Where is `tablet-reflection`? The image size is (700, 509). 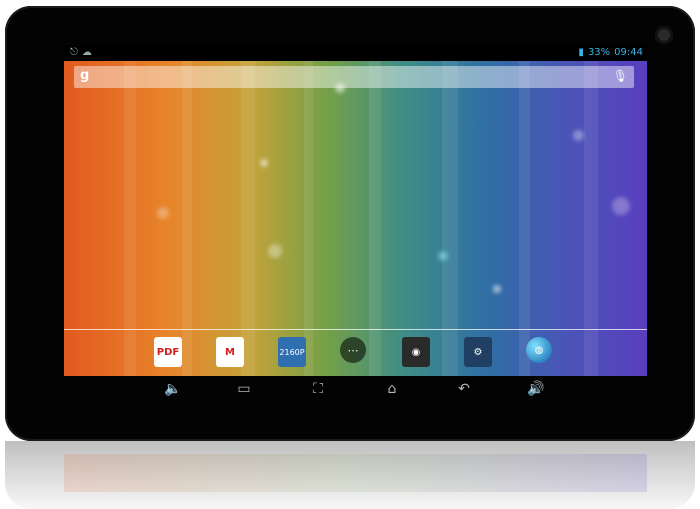
tablet-reflection is located at coordinates (350, 475).